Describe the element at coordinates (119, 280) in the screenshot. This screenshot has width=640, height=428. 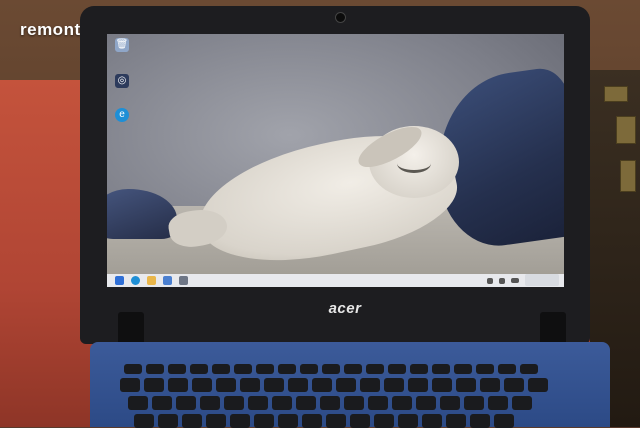
I see `start-icon` at that location.